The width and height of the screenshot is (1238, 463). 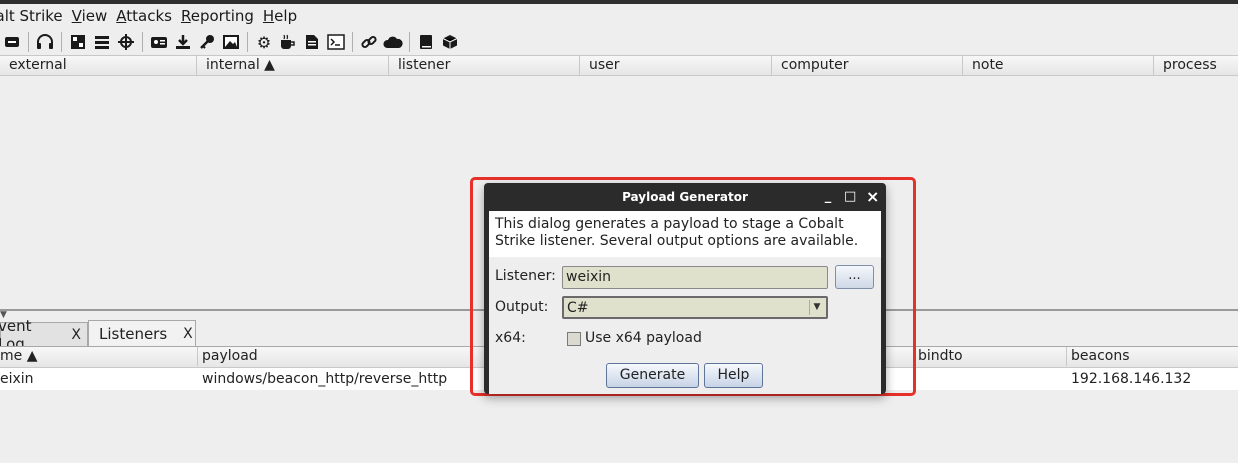 I want to click on column-name: me ▲, so click(x=99, y=356).